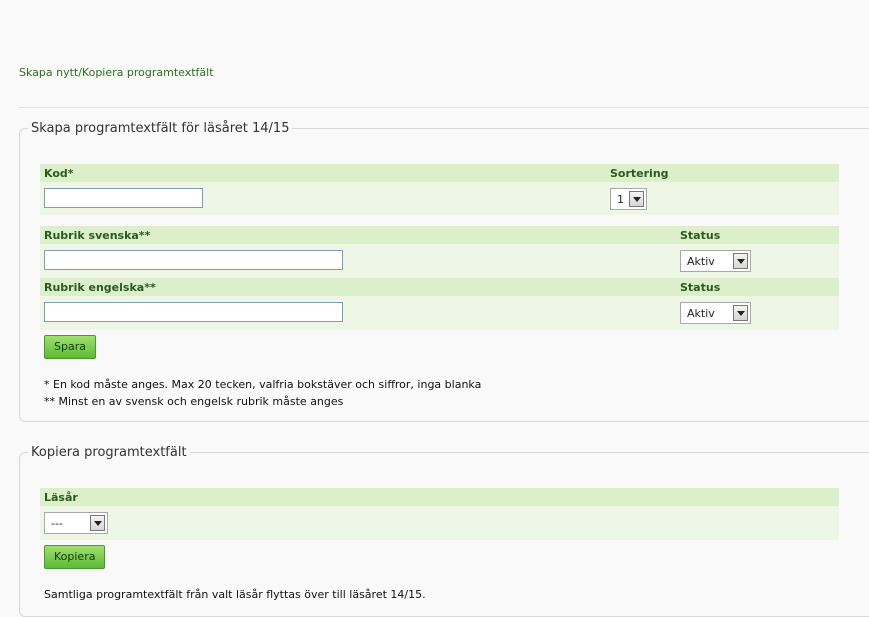  I want to click on create-copy-link: Skapa nytt/Kopiera programtextfält, so click(116, 72).